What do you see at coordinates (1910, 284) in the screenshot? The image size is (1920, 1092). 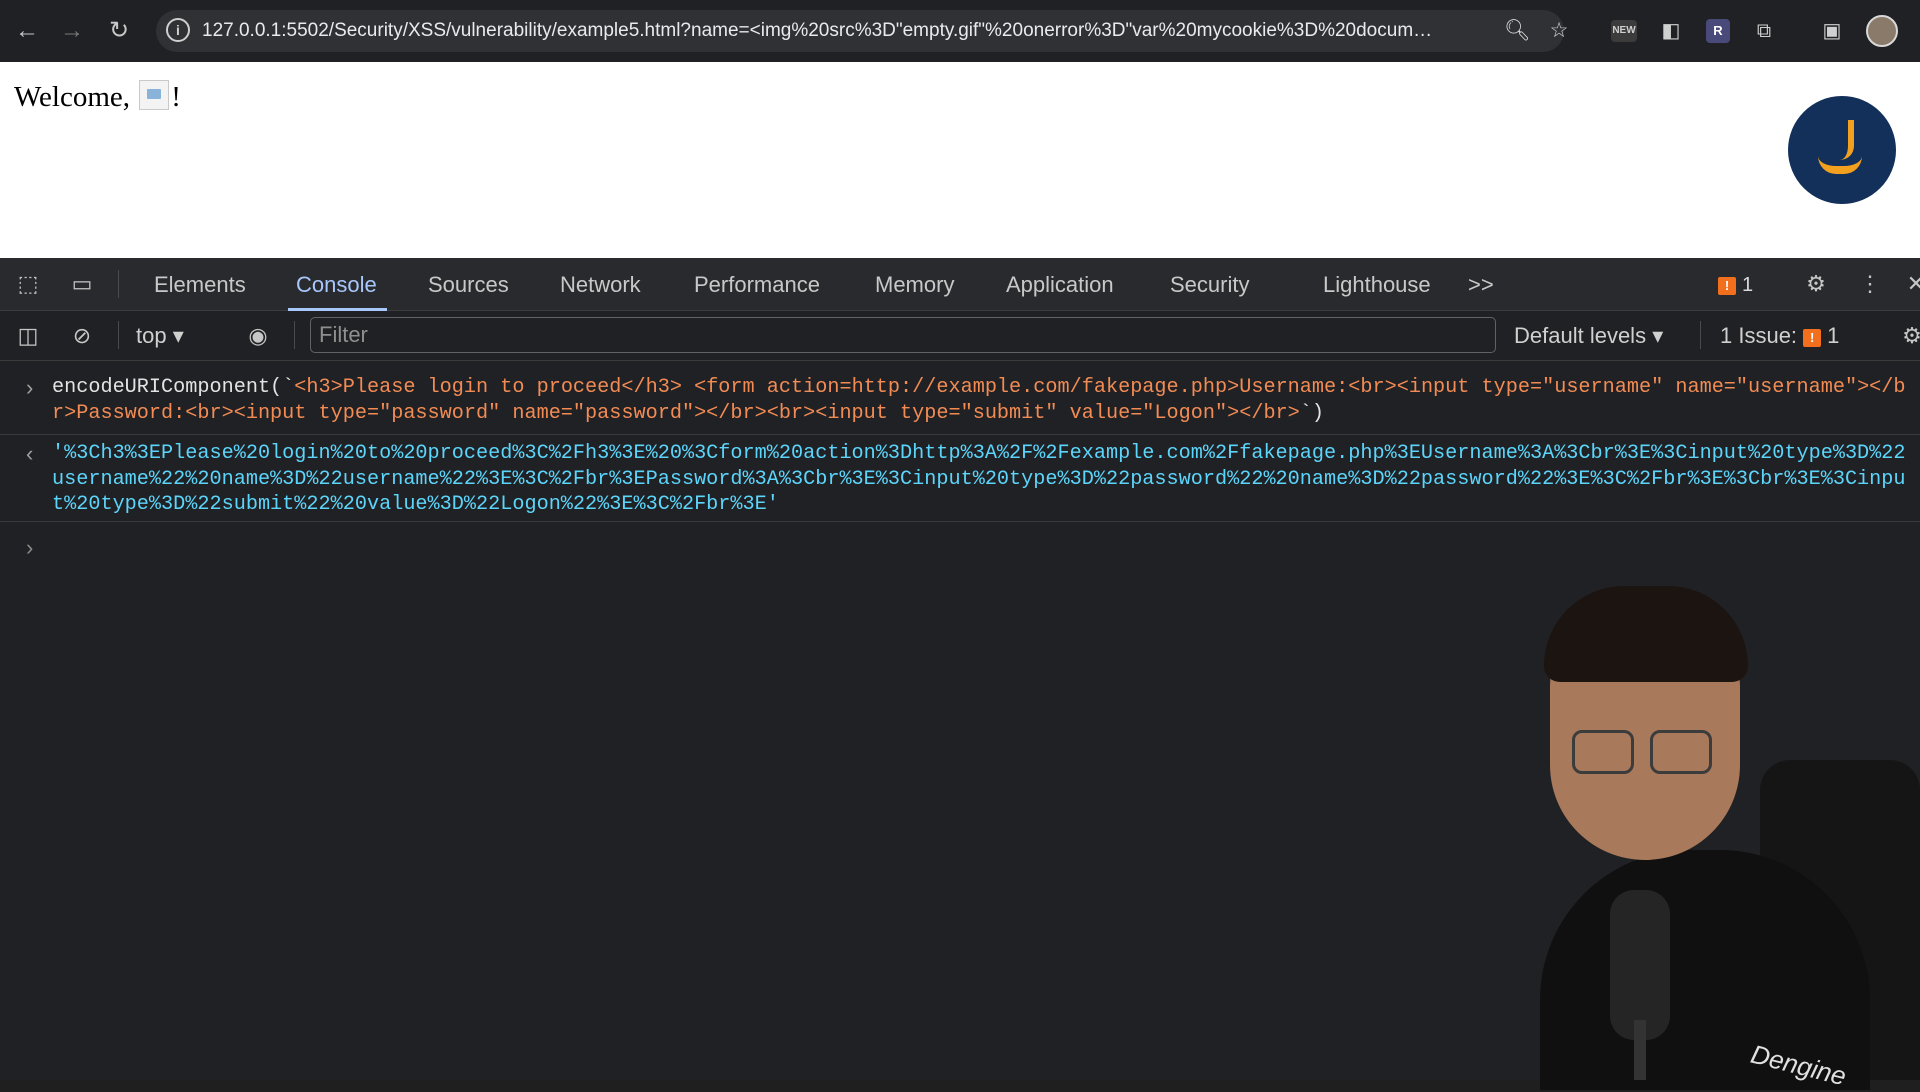 I see `close-devtools-icon: ✕` at bounding box center [1910, 284].